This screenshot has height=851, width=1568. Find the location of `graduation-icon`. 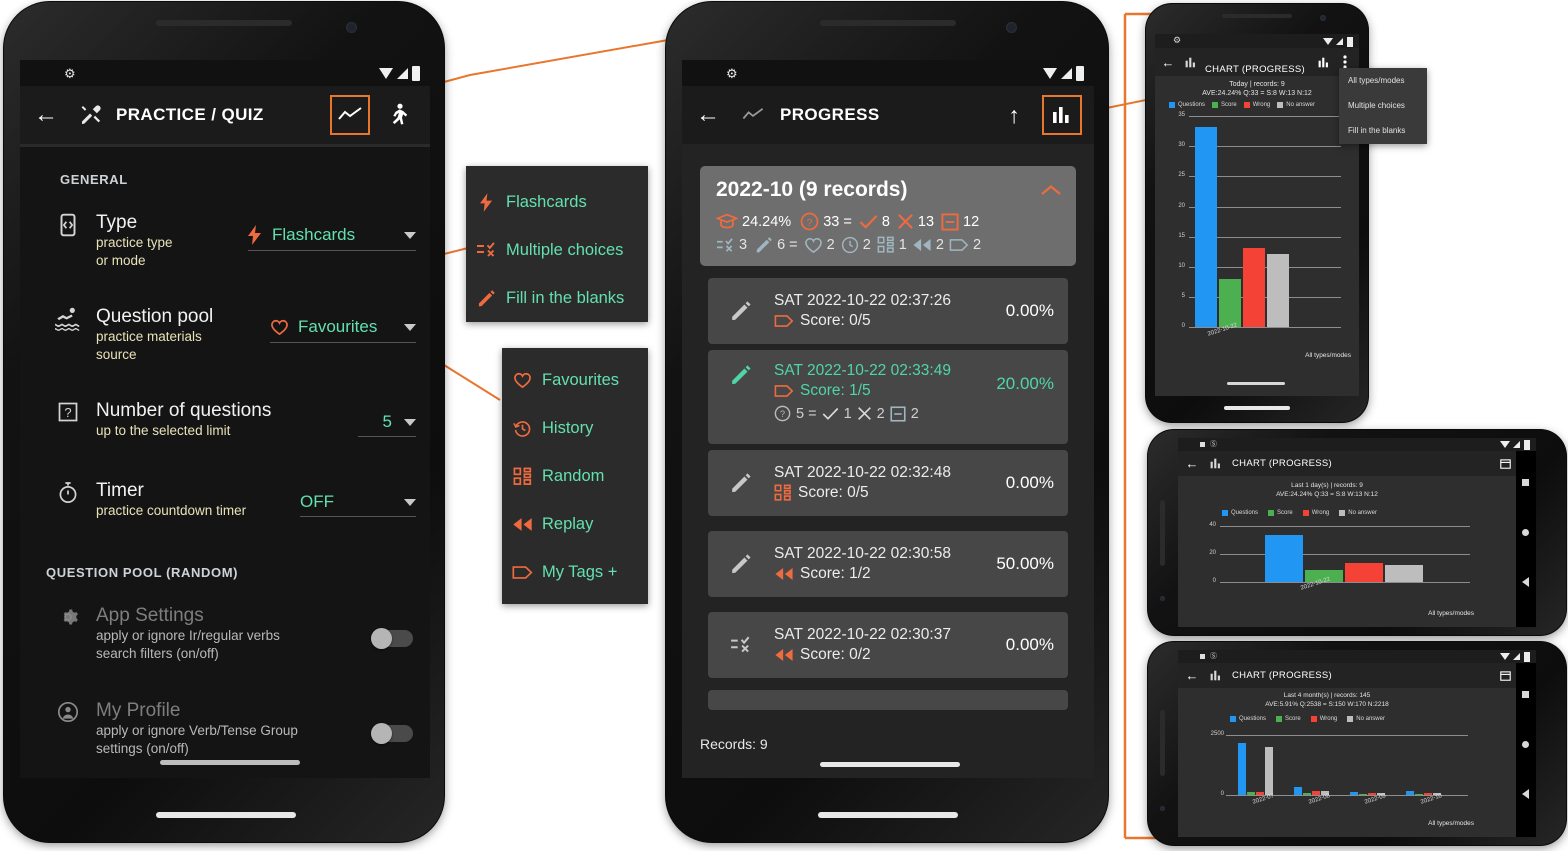

graduation-icon is located at coordinates (727, 221).